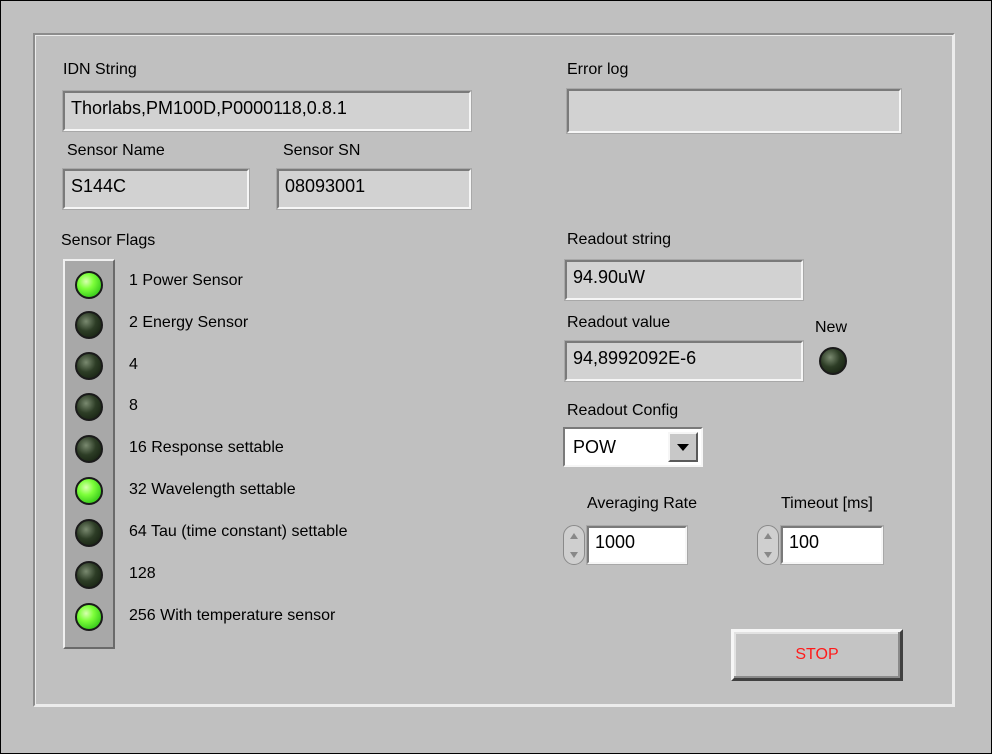  Describe the element at coordinates (817, 655) in the screenshot. I see `stop-button: STOP` at that location.